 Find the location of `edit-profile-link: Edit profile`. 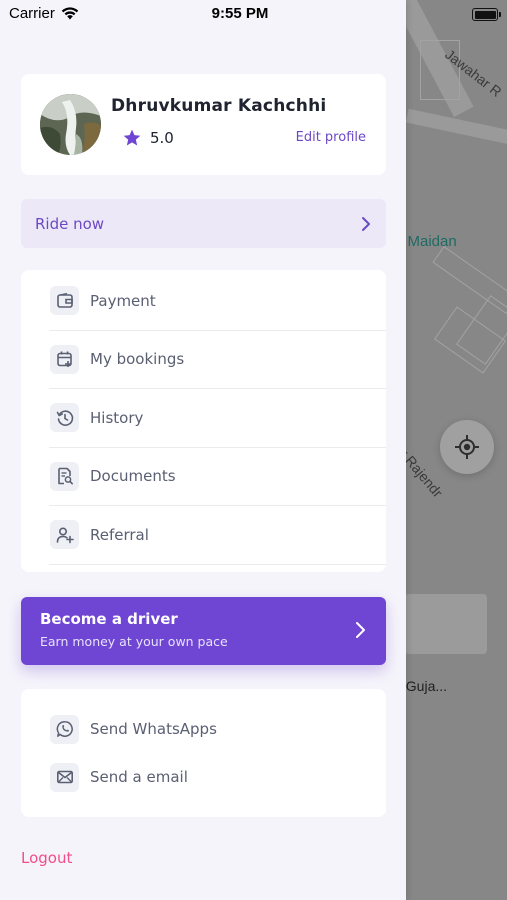

edit-profile-link: Edit profile is located at coordinates (331, 137).